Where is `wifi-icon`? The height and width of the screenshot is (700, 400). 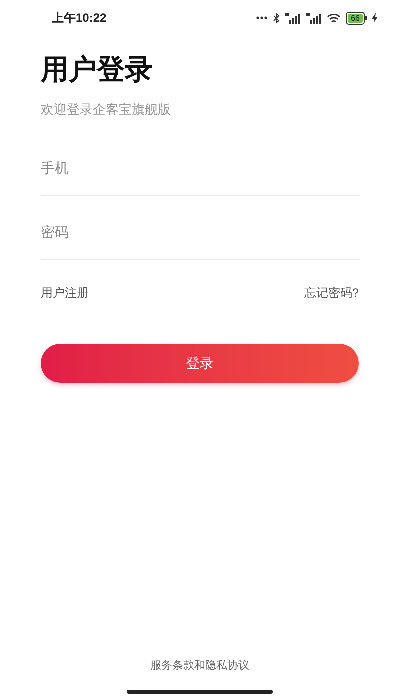
wifi-icon is located at coordinates (334, 18).